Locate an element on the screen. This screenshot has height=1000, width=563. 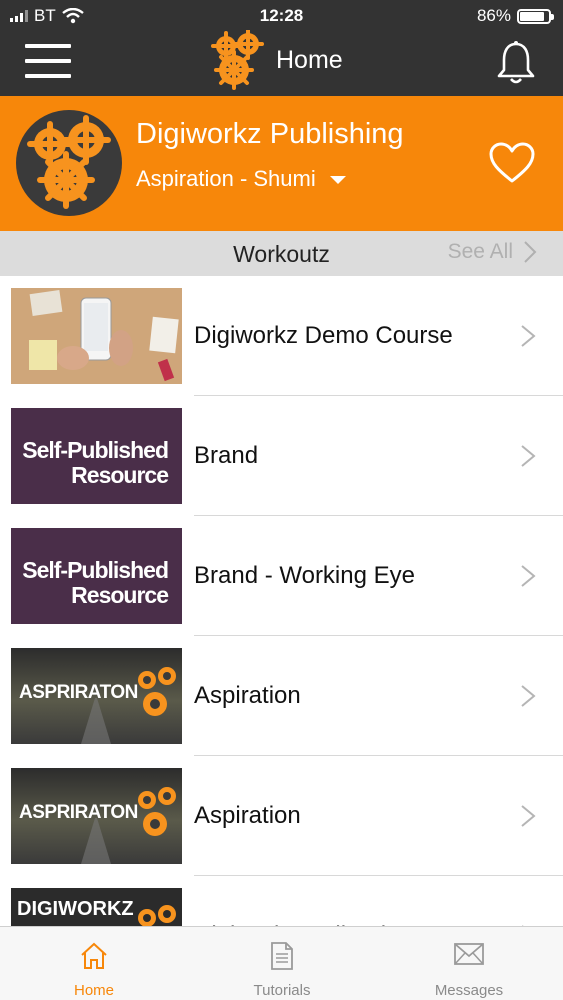
program-selector: Aspiration - Shumi is located at coordinates (241, 179).